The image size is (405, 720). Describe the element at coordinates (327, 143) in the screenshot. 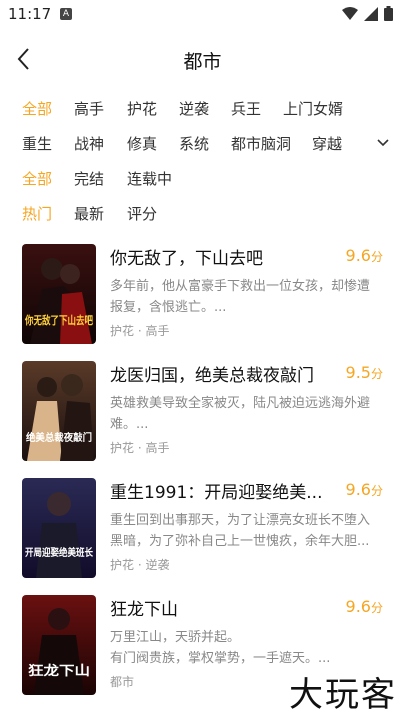

I see `filter-category-chuanyue: 穿越` at that location.